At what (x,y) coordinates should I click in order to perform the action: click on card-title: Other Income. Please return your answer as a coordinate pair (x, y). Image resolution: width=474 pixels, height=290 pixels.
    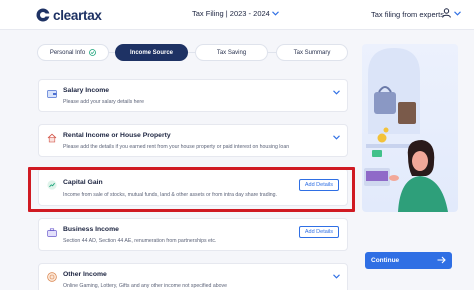
    Looking at the image, I should click on (85, 274).